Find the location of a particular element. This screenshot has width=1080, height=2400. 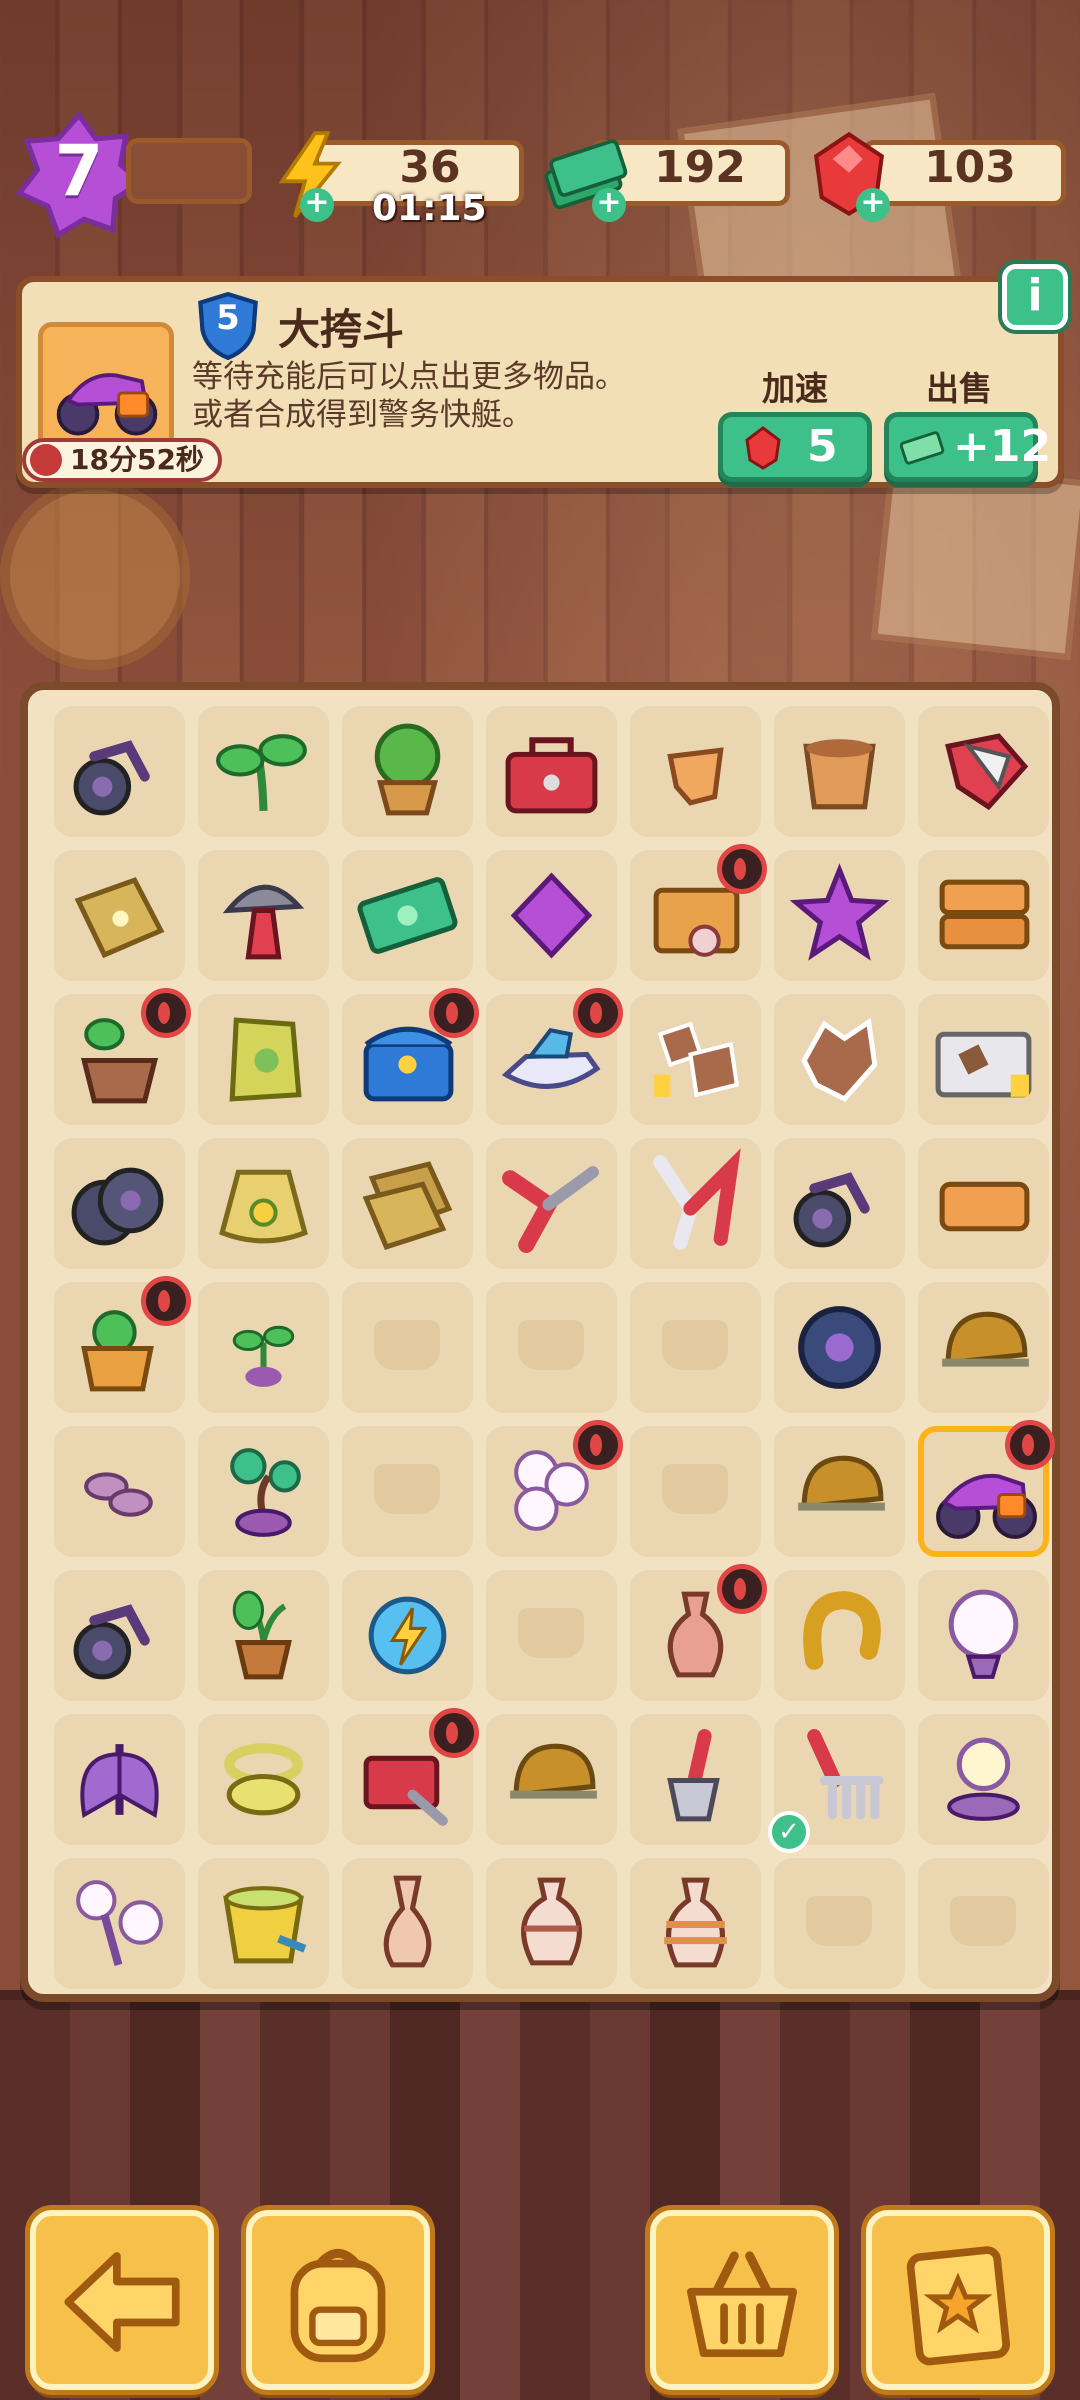

speedup-button: 5 is located at coordinates (795, 447).